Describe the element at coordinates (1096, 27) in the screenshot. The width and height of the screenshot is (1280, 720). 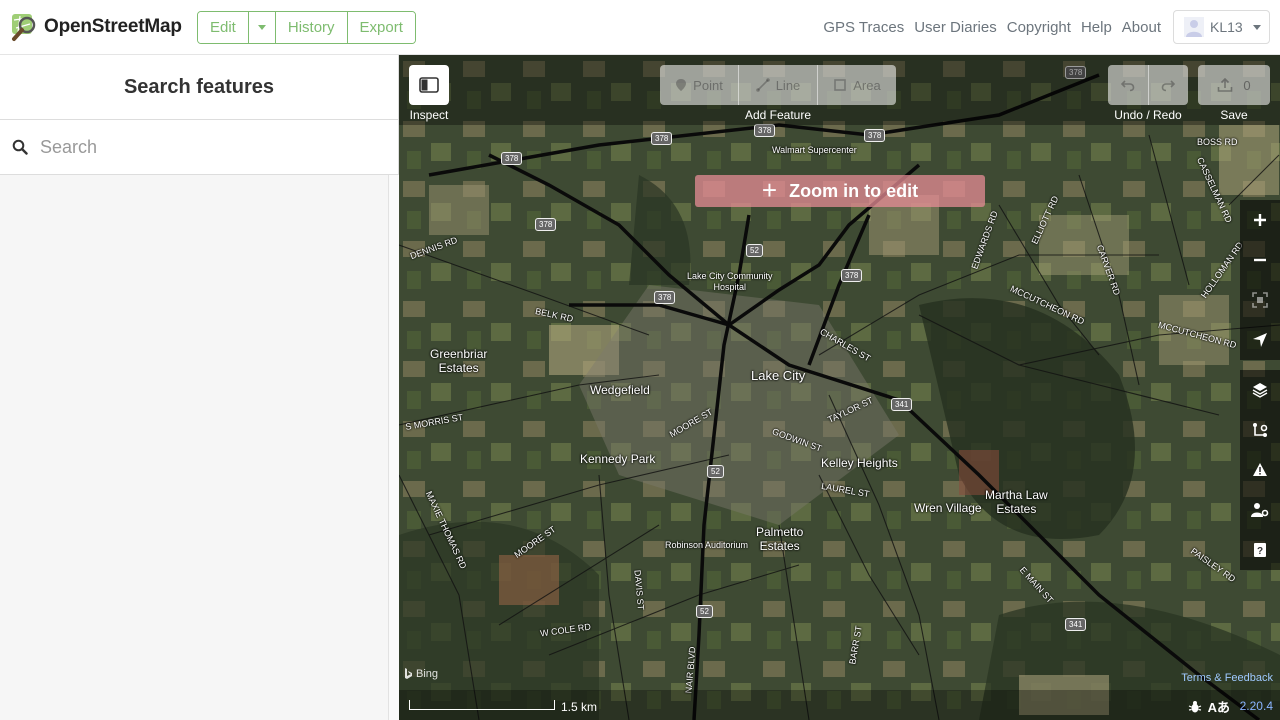
I see `nav-help: Help` at that location.